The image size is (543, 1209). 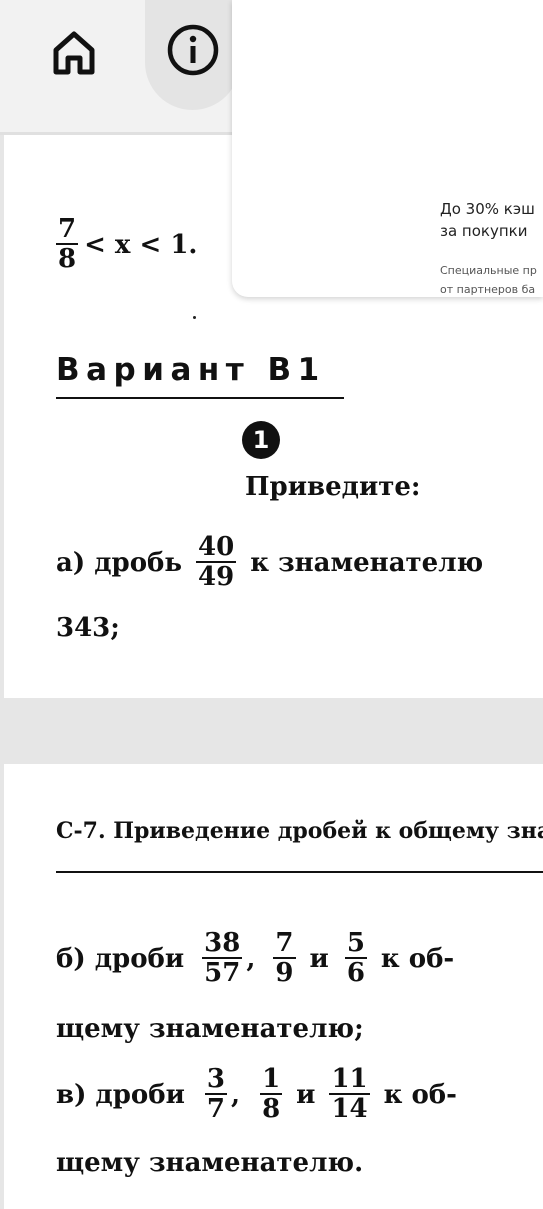 What do you see at coordinates (488, 270) in the screenshot?
I see `popup-subtext-1: Специальные пр` at bounding box center [488, 270].